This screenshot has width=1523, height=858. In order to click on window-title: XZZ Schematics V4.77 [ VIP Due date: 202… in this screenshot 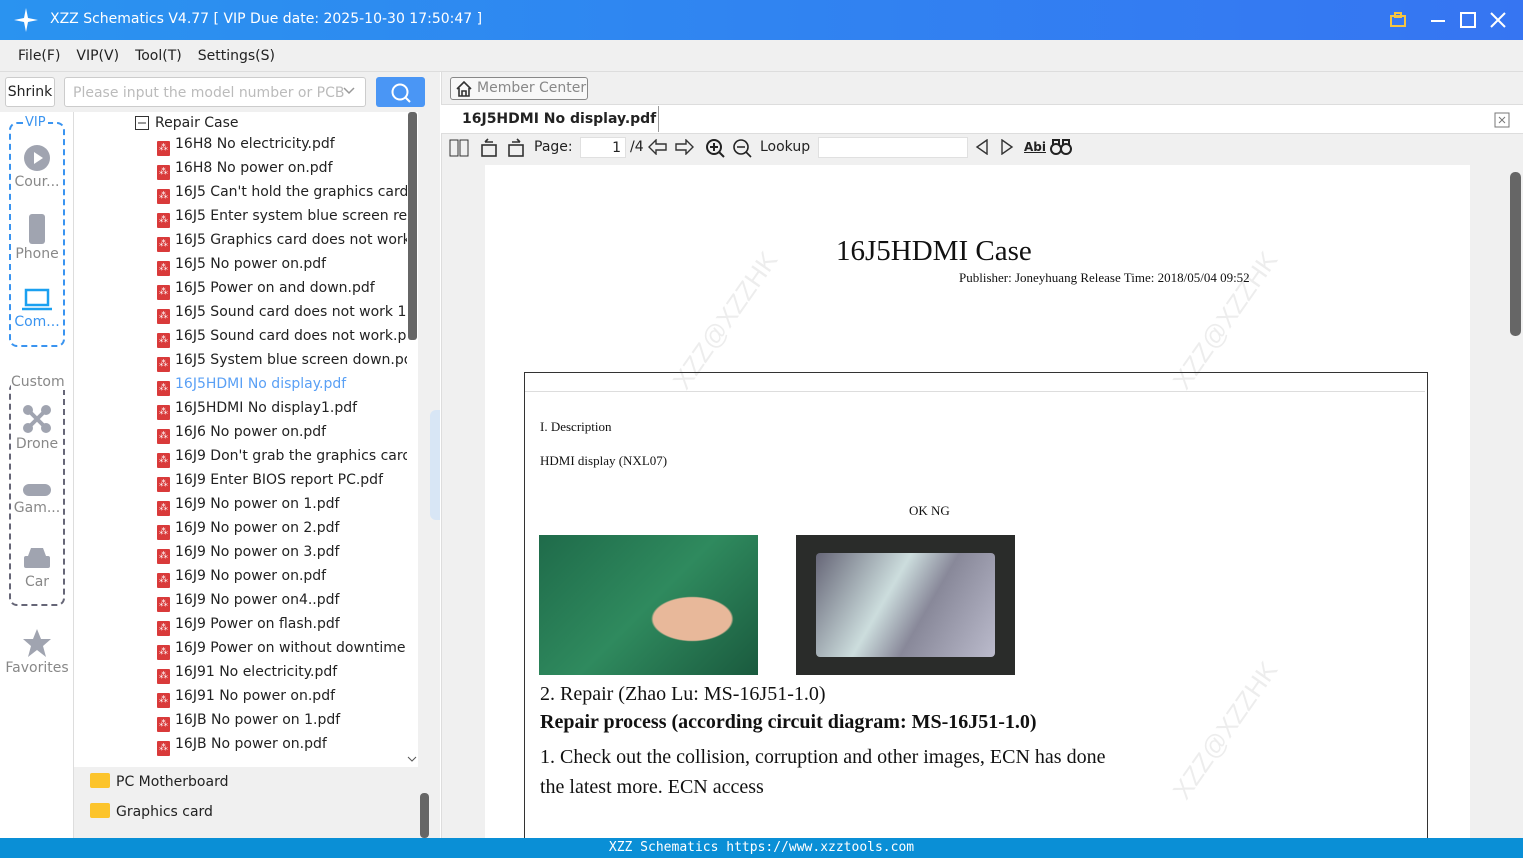, I will do `click(266, 19)`.